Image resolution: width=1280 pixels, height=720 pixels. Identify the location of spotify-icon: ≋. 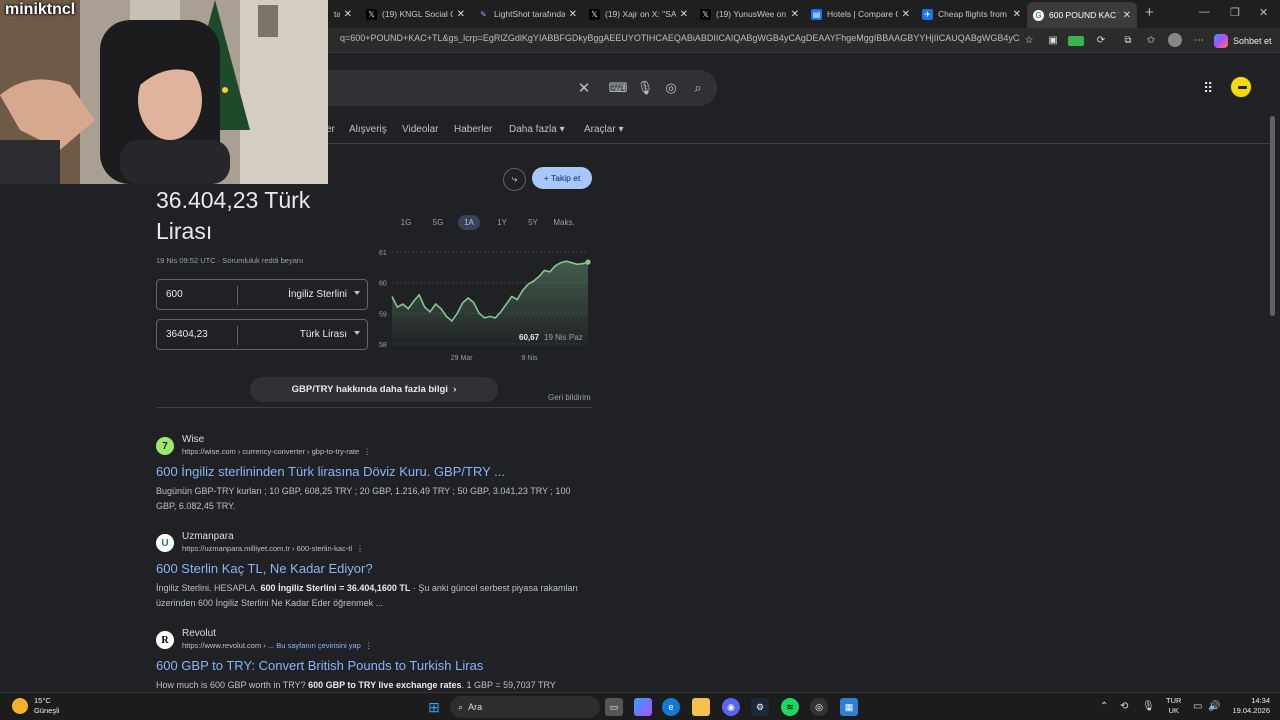
(790, 707).